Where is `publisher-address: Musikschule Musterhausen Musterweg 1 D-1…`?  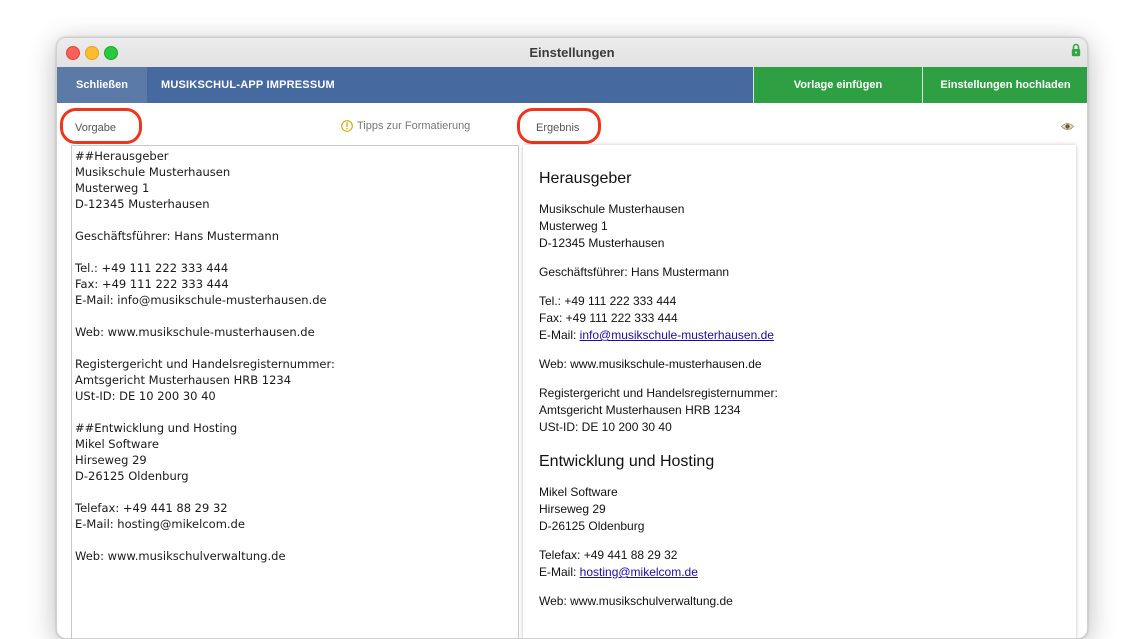 publisher-address: Musikschule Musterhausen Musterweg 1 D-1… is located at coordinates (612, 226).